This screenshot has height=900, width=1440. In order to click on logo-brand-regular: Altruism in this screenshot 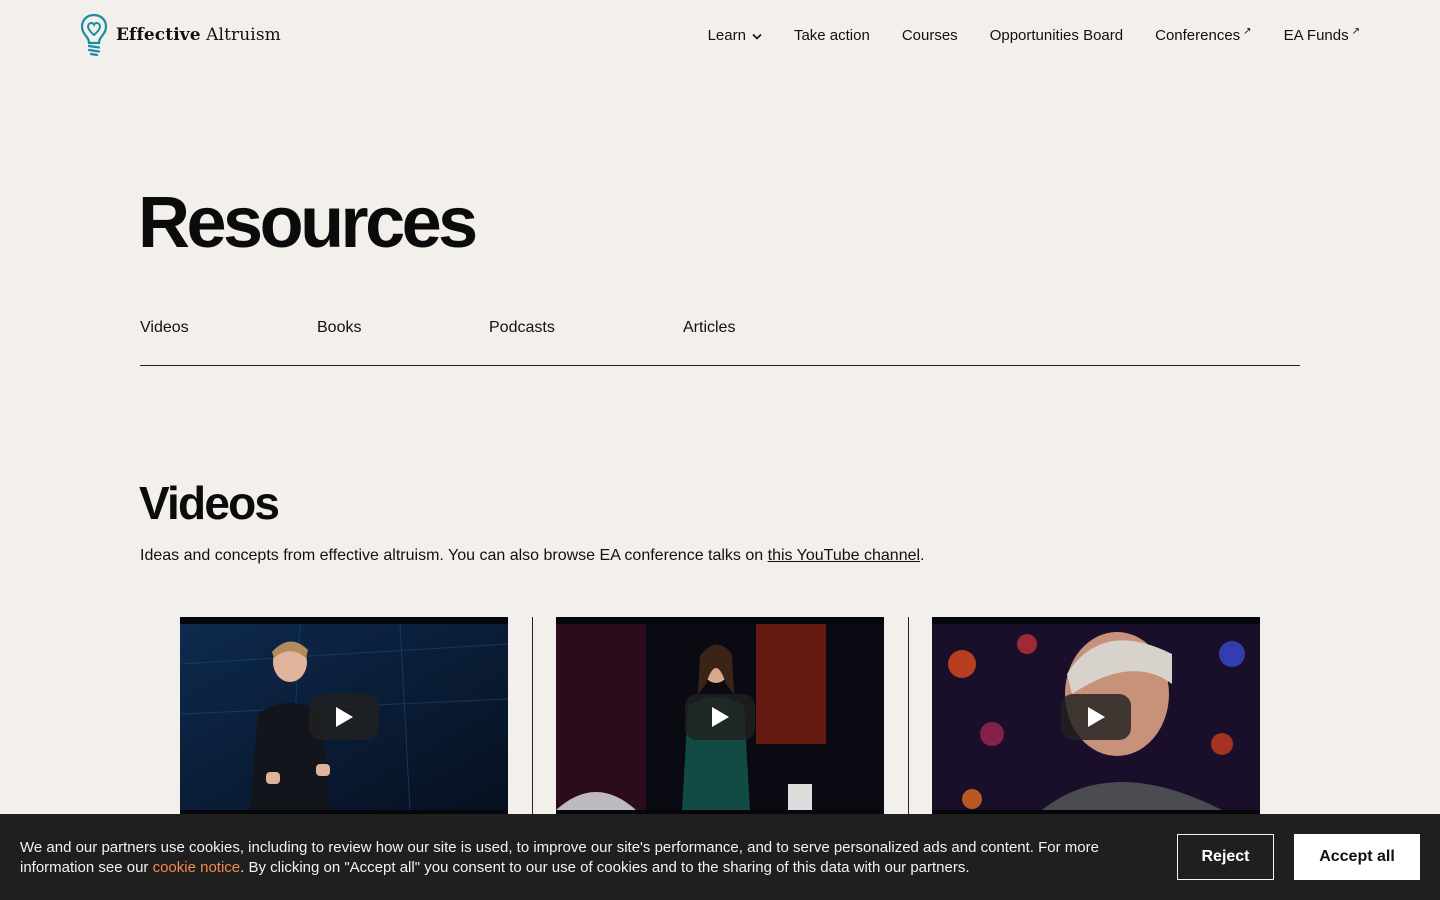, I will do `click(243, 35)`.